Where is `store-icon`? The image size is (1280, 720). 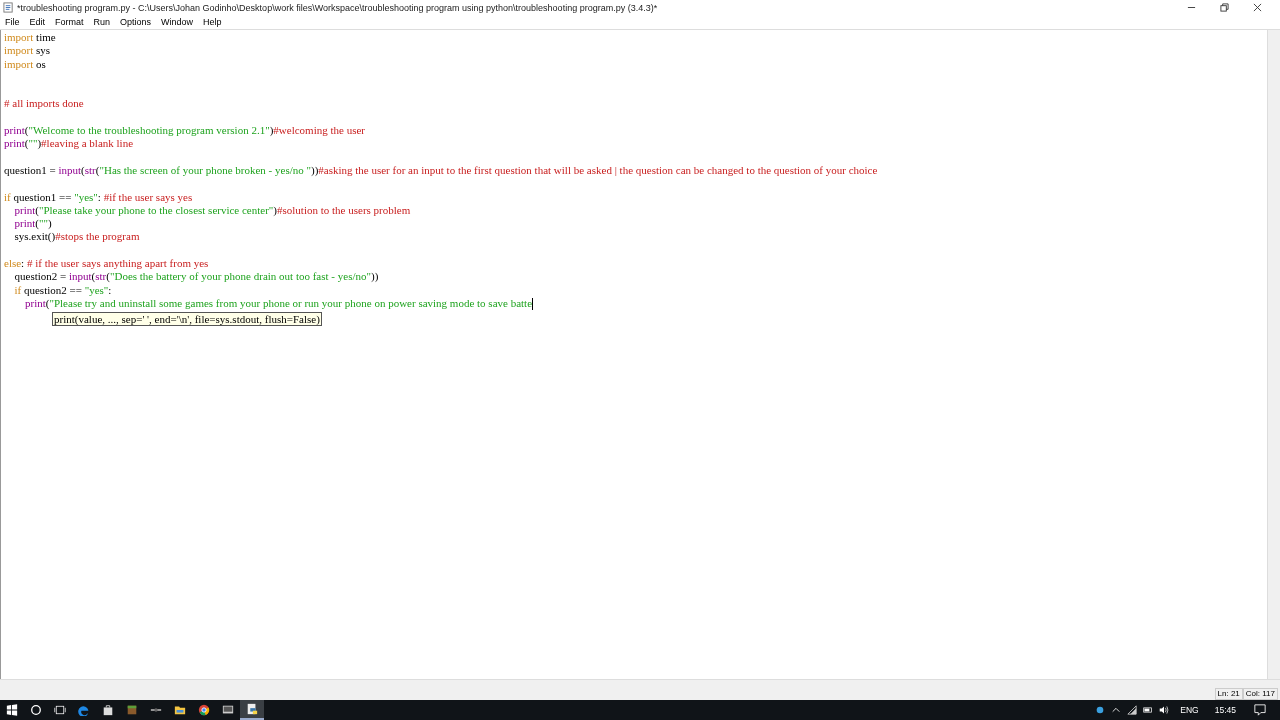 store-icon is located at coordinates (108, 710).